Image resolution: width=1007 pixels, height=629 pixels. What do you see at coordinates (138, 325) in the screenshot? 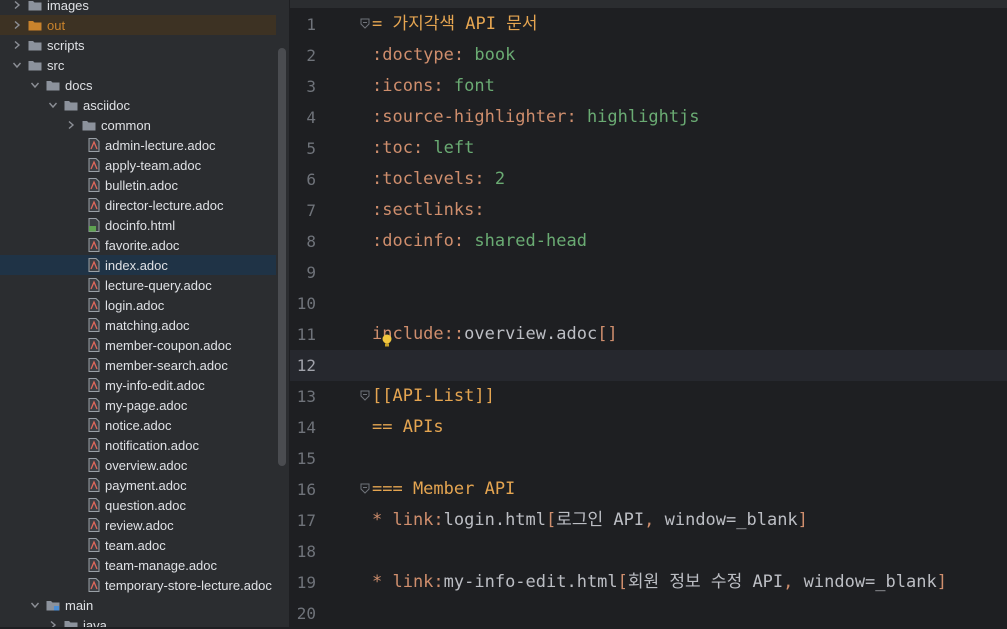
I see `tree-item-matching-adoc: matching.adoc` at bounding box center [138, 325].